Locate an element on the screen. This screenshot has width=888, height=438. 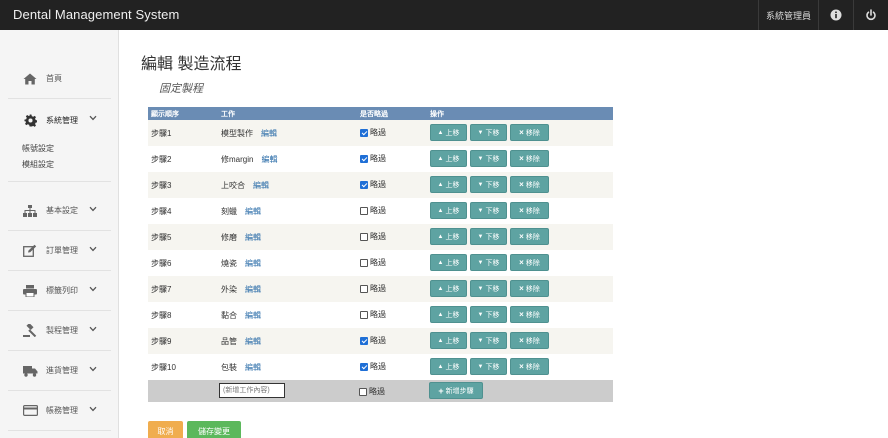
skip-label: 略過 is located at coordinates (378, 184).